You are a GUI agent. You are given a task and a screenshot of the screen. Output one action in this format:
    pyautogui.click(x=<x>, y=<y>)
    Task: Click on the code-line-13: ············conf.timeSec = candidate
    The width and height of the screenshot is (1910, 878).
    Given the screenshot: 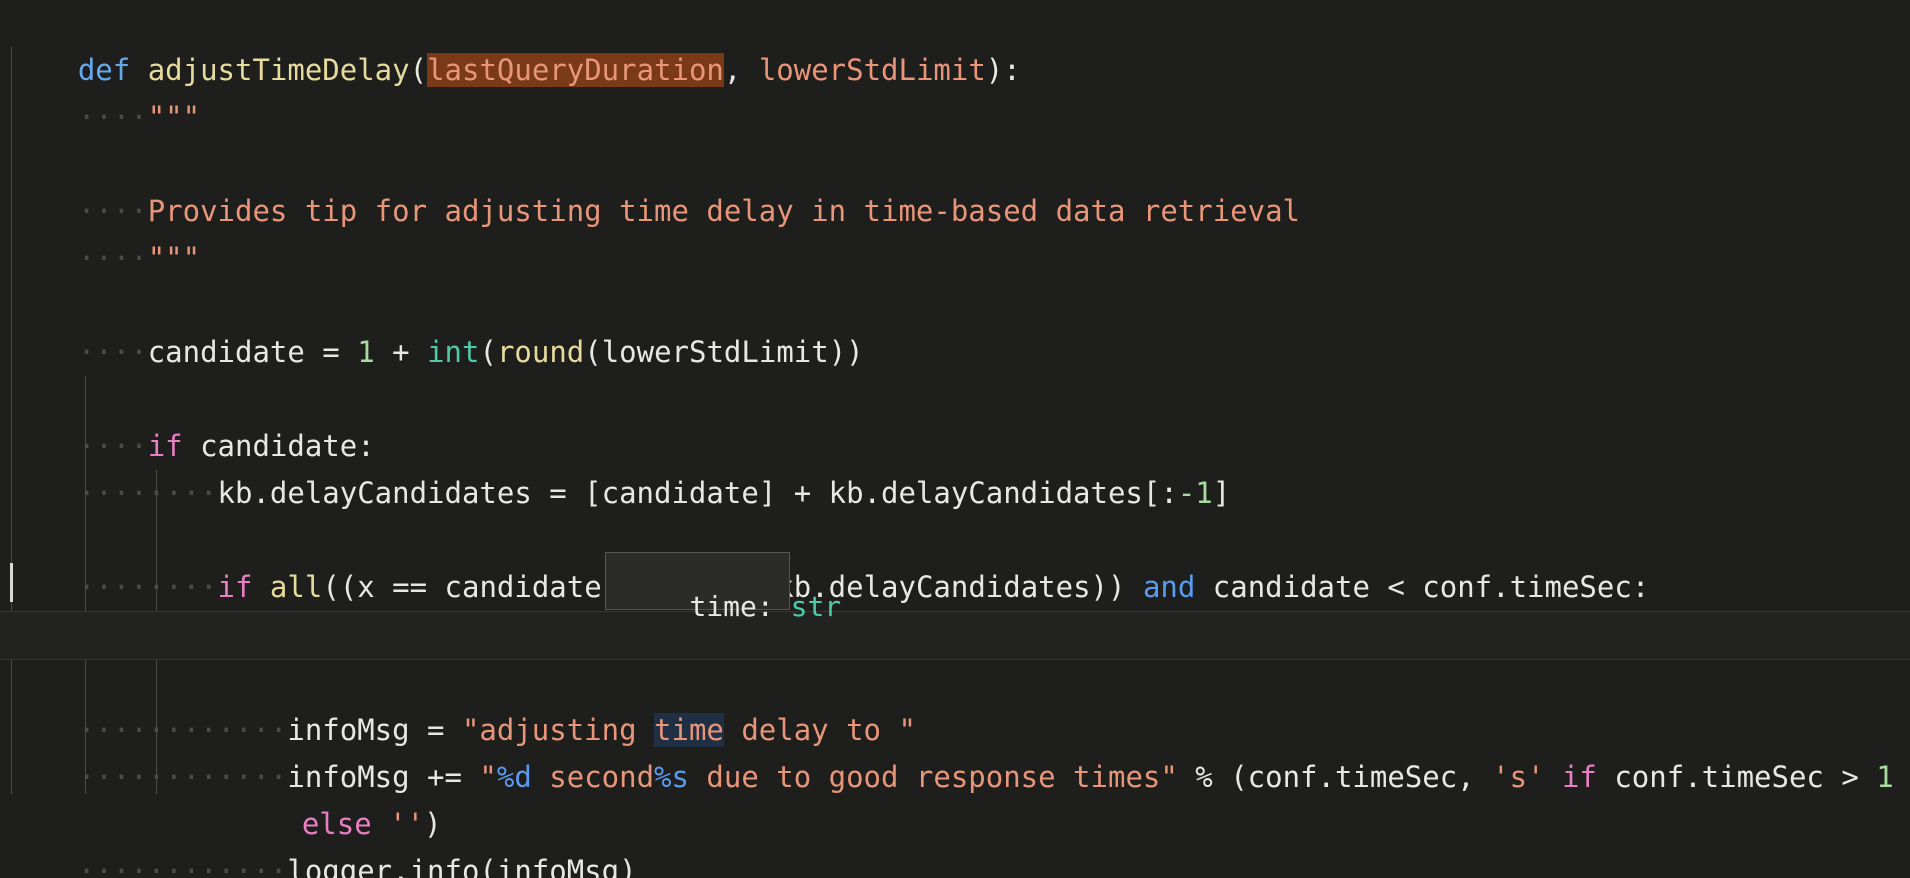 What is the action you would take?
    pyautogui.click(x=955, y=607)
    